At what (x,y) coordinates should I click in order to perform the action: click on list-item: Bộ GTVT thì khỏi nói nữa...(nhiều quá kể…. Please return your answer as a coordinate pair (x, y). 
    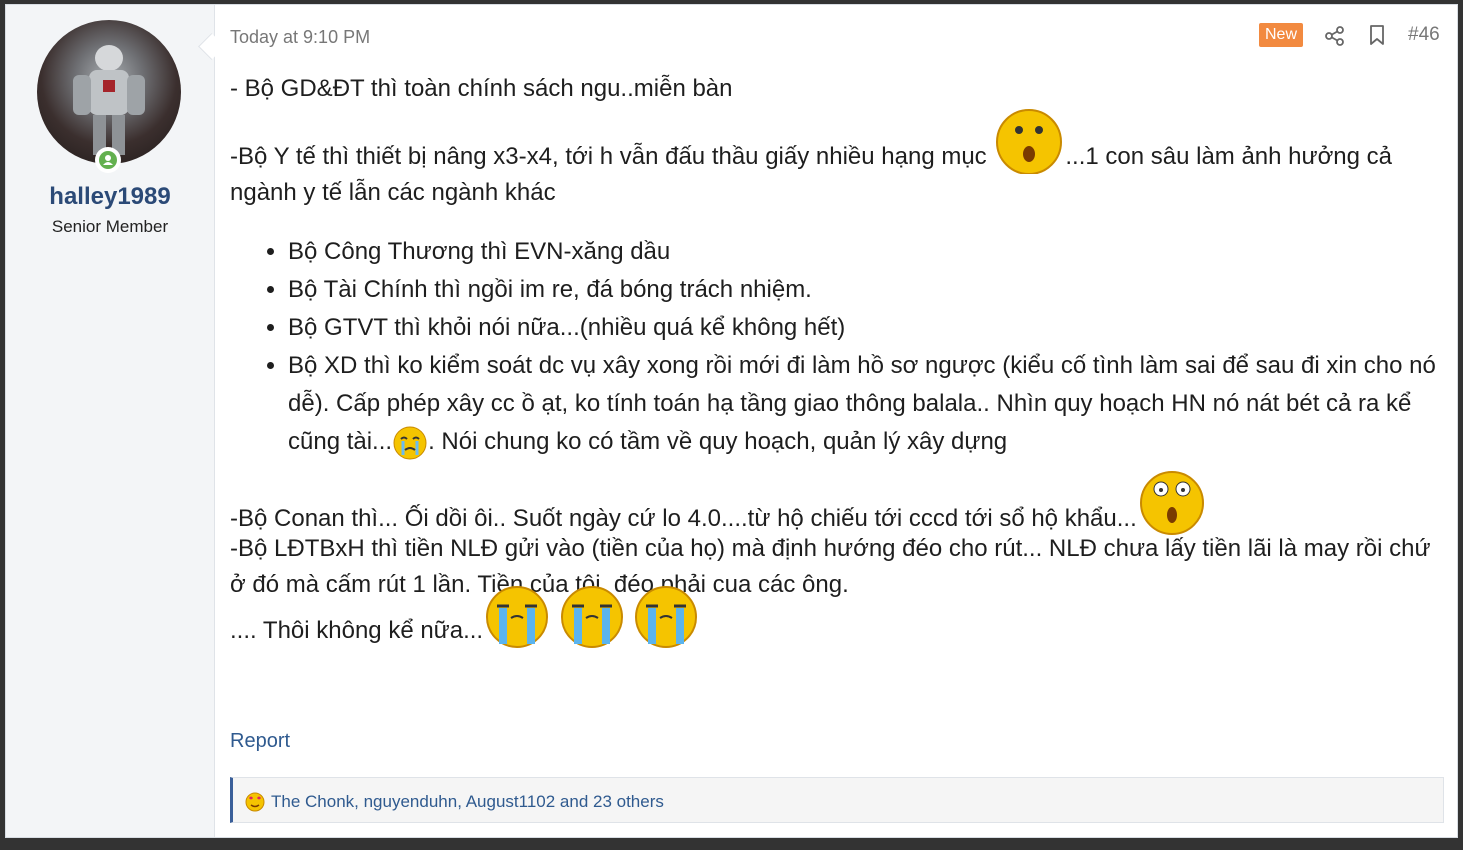
    Looking at the image, I should click on (867, 328).